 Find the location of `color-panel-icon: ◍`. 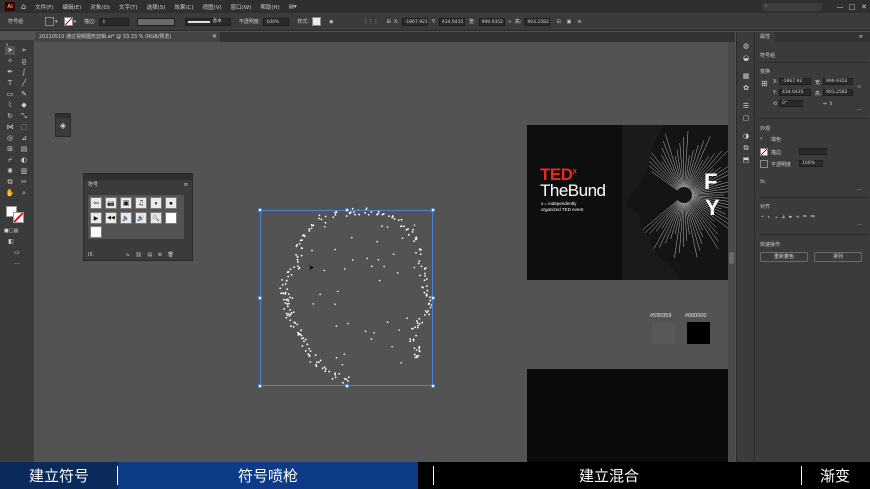

color-panel-icon: ◍ is located at coordinates (746, 46).